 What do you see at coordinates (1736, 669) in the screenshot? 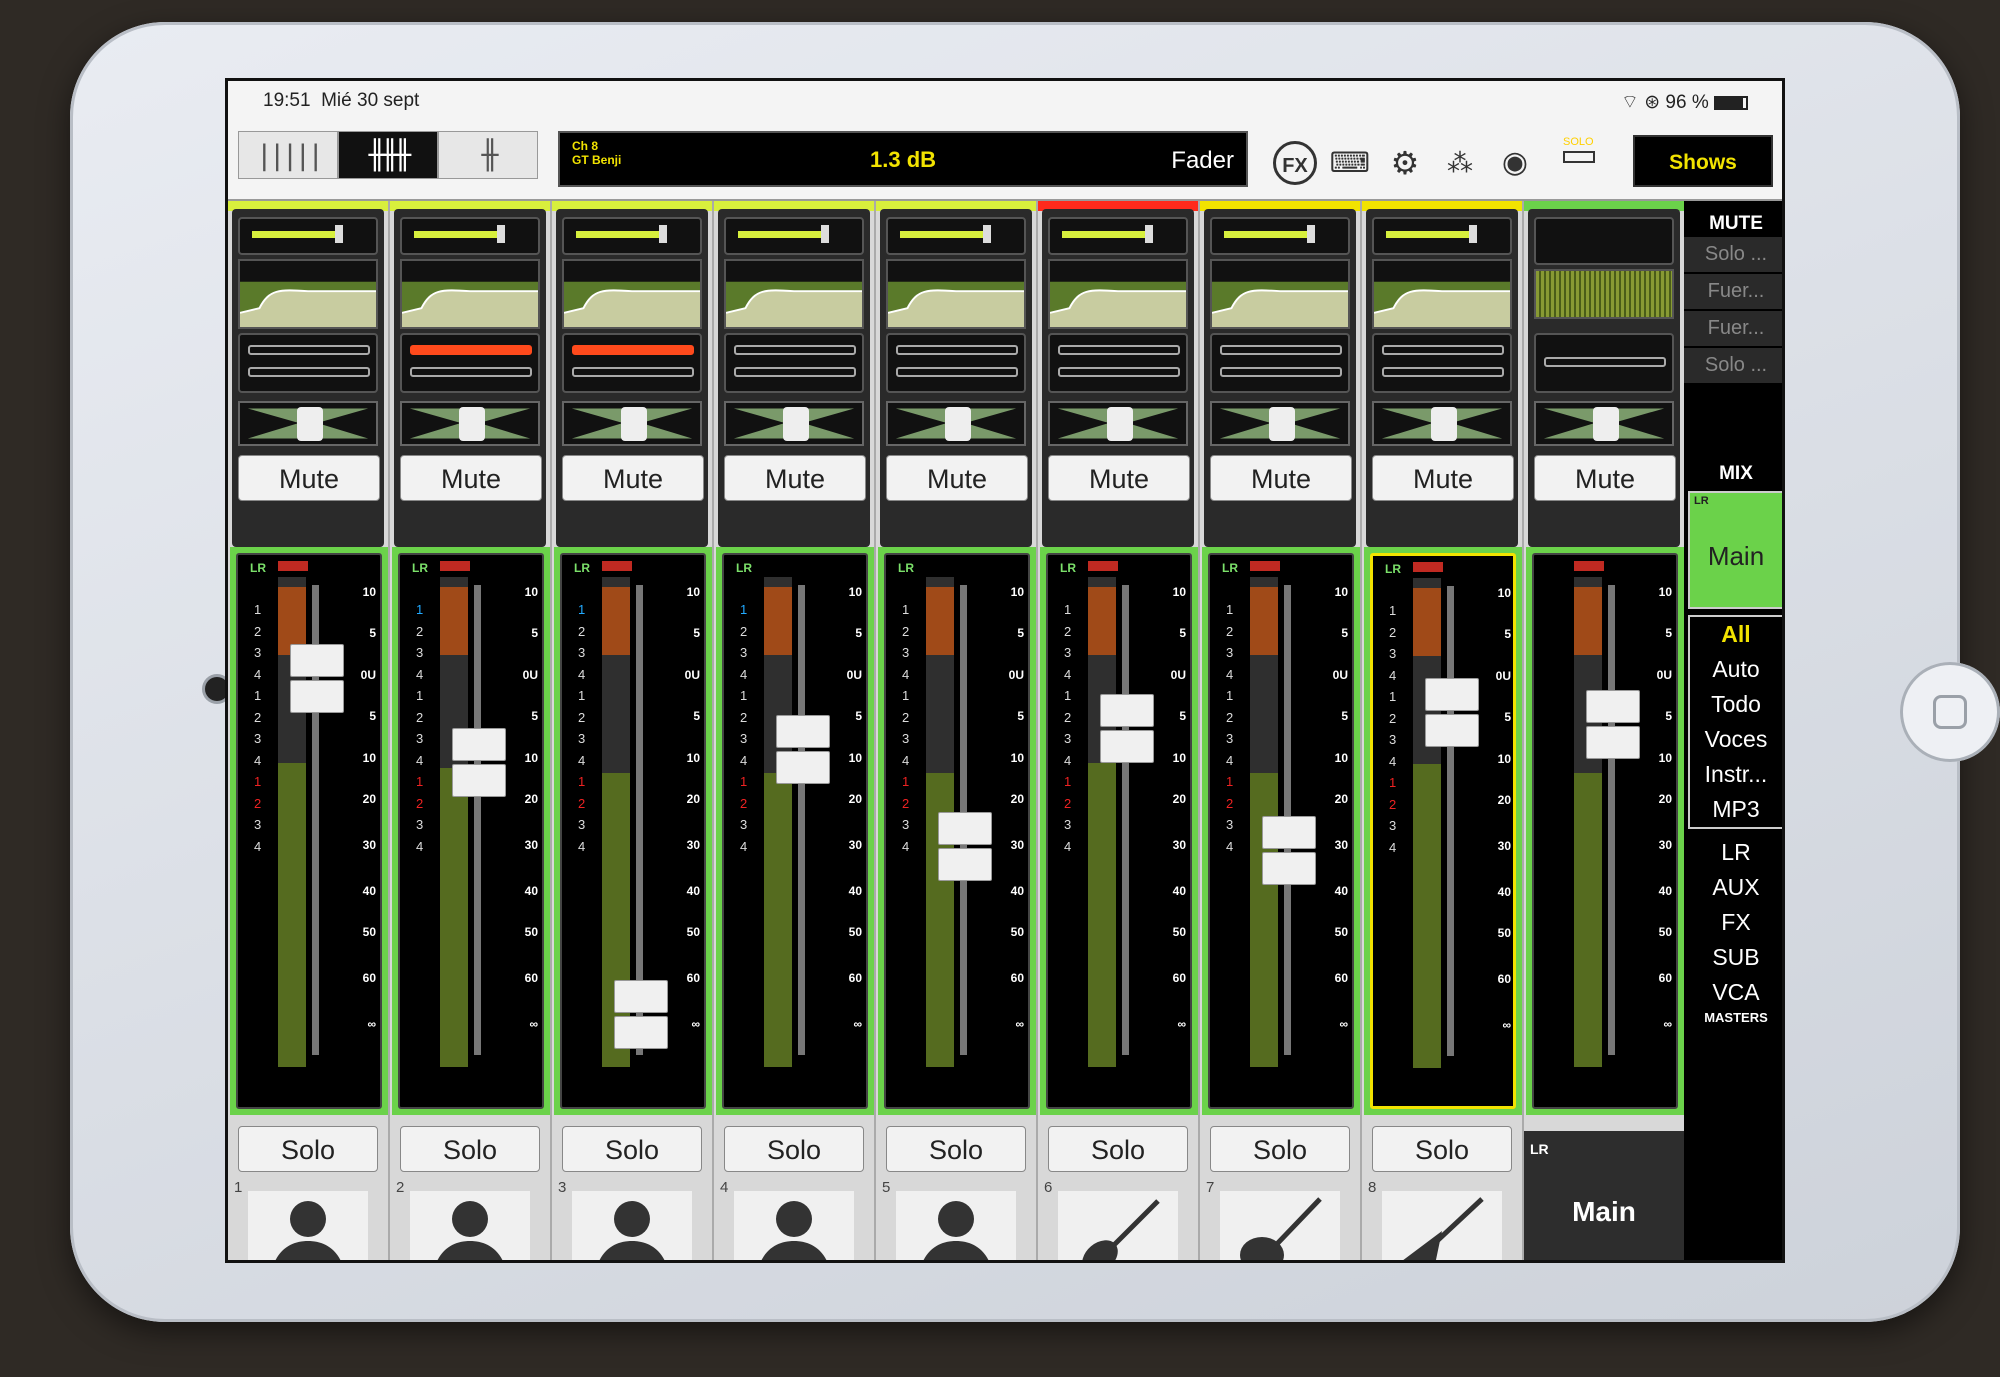
I see `view-group-item: Auto` at bounding box center [1736, 669].